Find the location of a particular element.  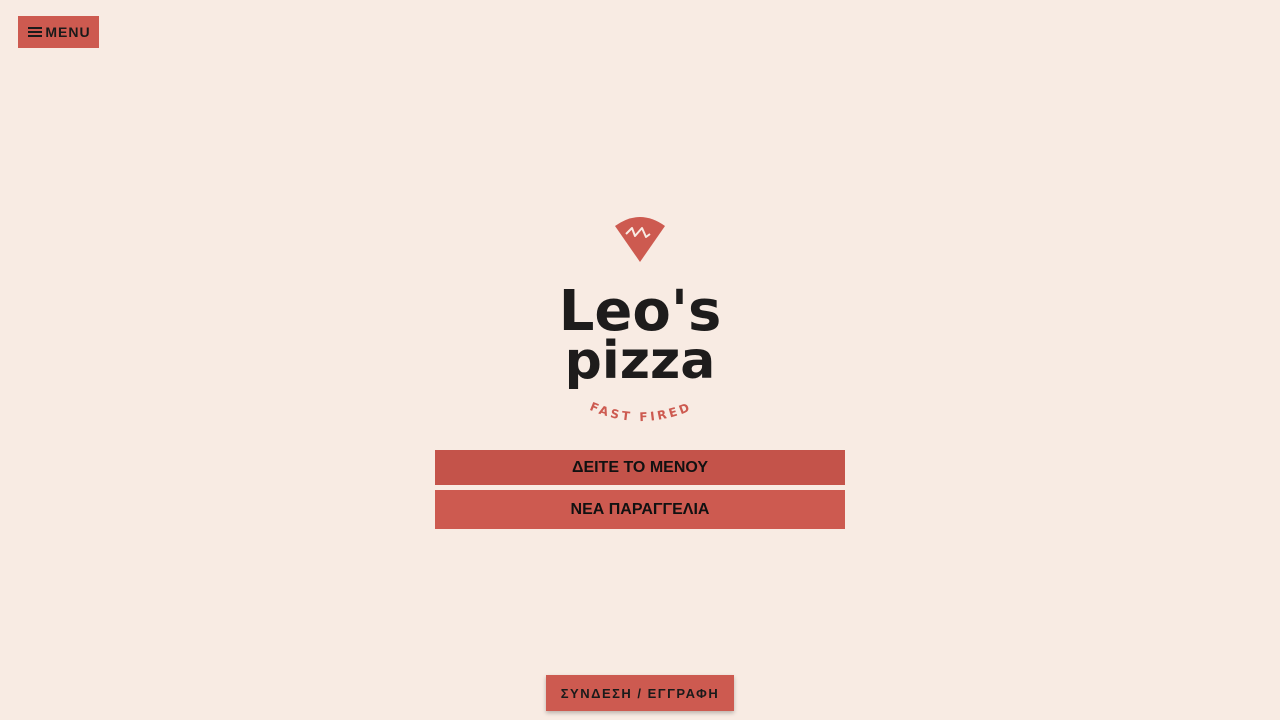

logo-wordmark-line2: pizza is located at coordinates (640, 361).